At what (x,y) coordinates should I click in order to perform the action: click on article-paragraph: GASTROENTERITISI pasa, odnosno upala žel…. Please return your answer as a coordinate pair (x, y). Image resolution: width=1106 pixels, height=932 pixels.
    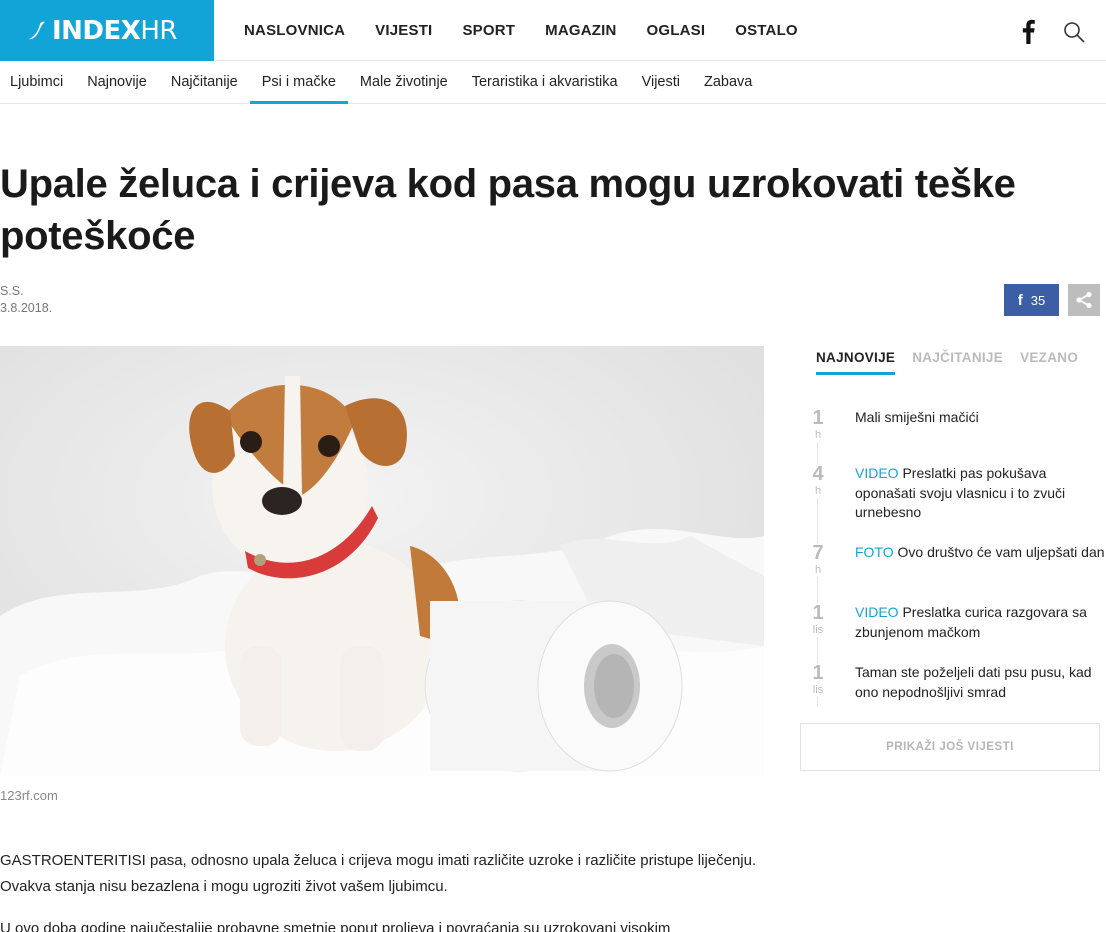
    Looking at the image, I should click on (378, 873).